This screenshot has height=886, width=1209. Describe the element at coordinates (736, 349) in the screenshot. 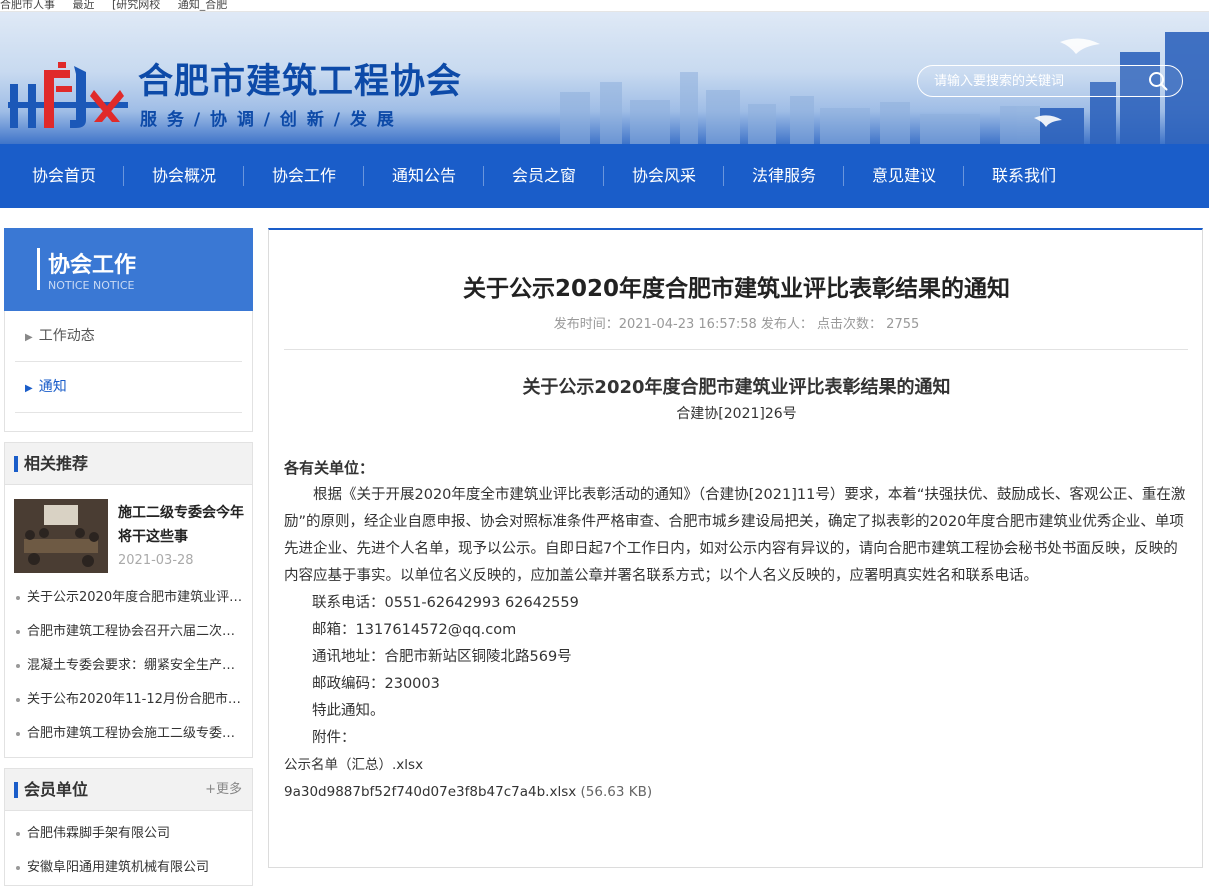

I see `divider` at that location.